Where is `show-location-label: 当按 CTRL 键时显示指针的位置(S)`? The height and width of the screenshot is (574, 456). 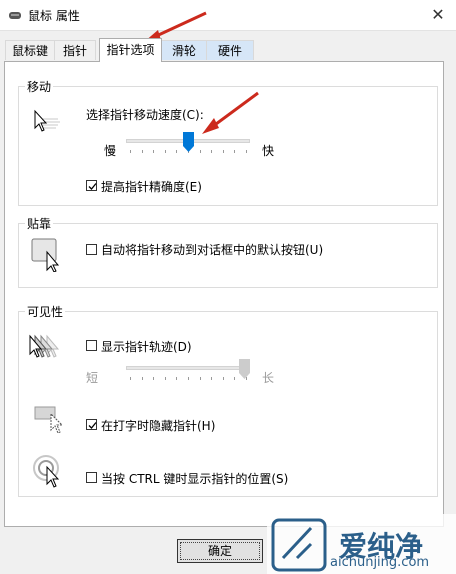 show-location-label: 当按 CTRL 键时显示指针的位置(S) is located at coordinates (195, 479).